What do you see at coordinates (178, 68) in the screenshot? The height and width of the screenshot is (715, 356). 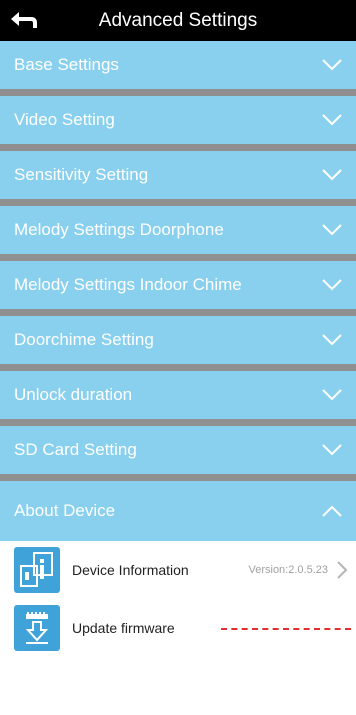 I see `section-base-settings: Base Settings` at bounding box center [178, 68].